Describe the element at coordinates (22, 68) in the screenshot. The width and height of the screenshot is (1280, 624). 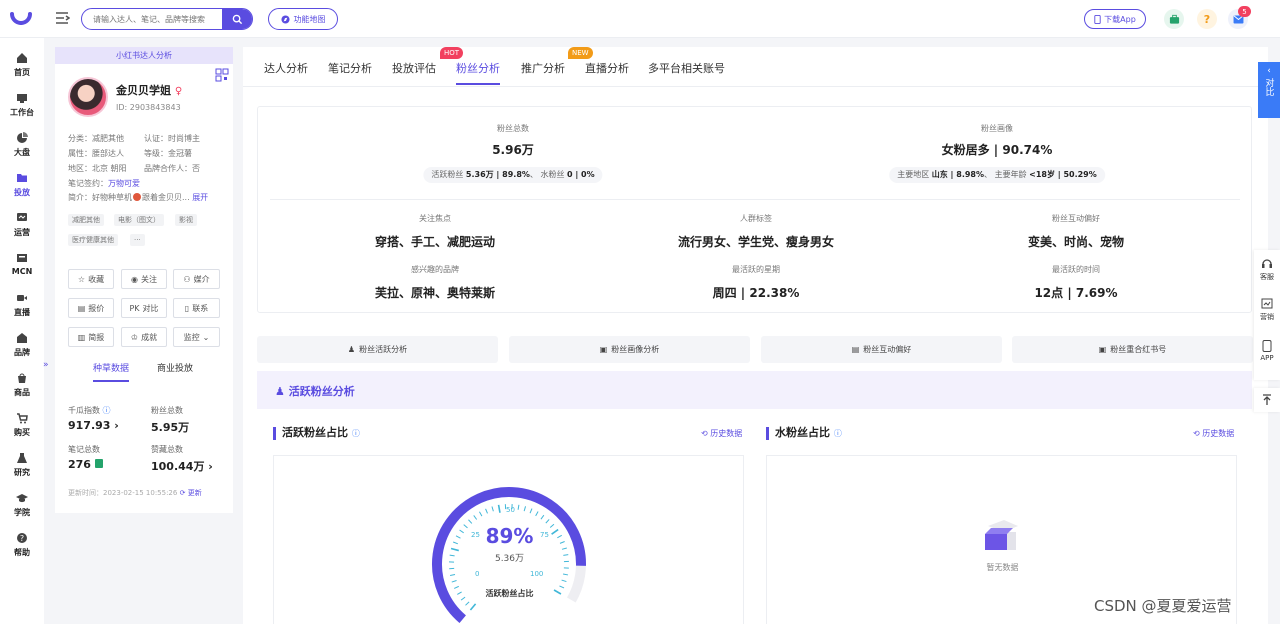
I see `nav-item-home: 首页` at that location.